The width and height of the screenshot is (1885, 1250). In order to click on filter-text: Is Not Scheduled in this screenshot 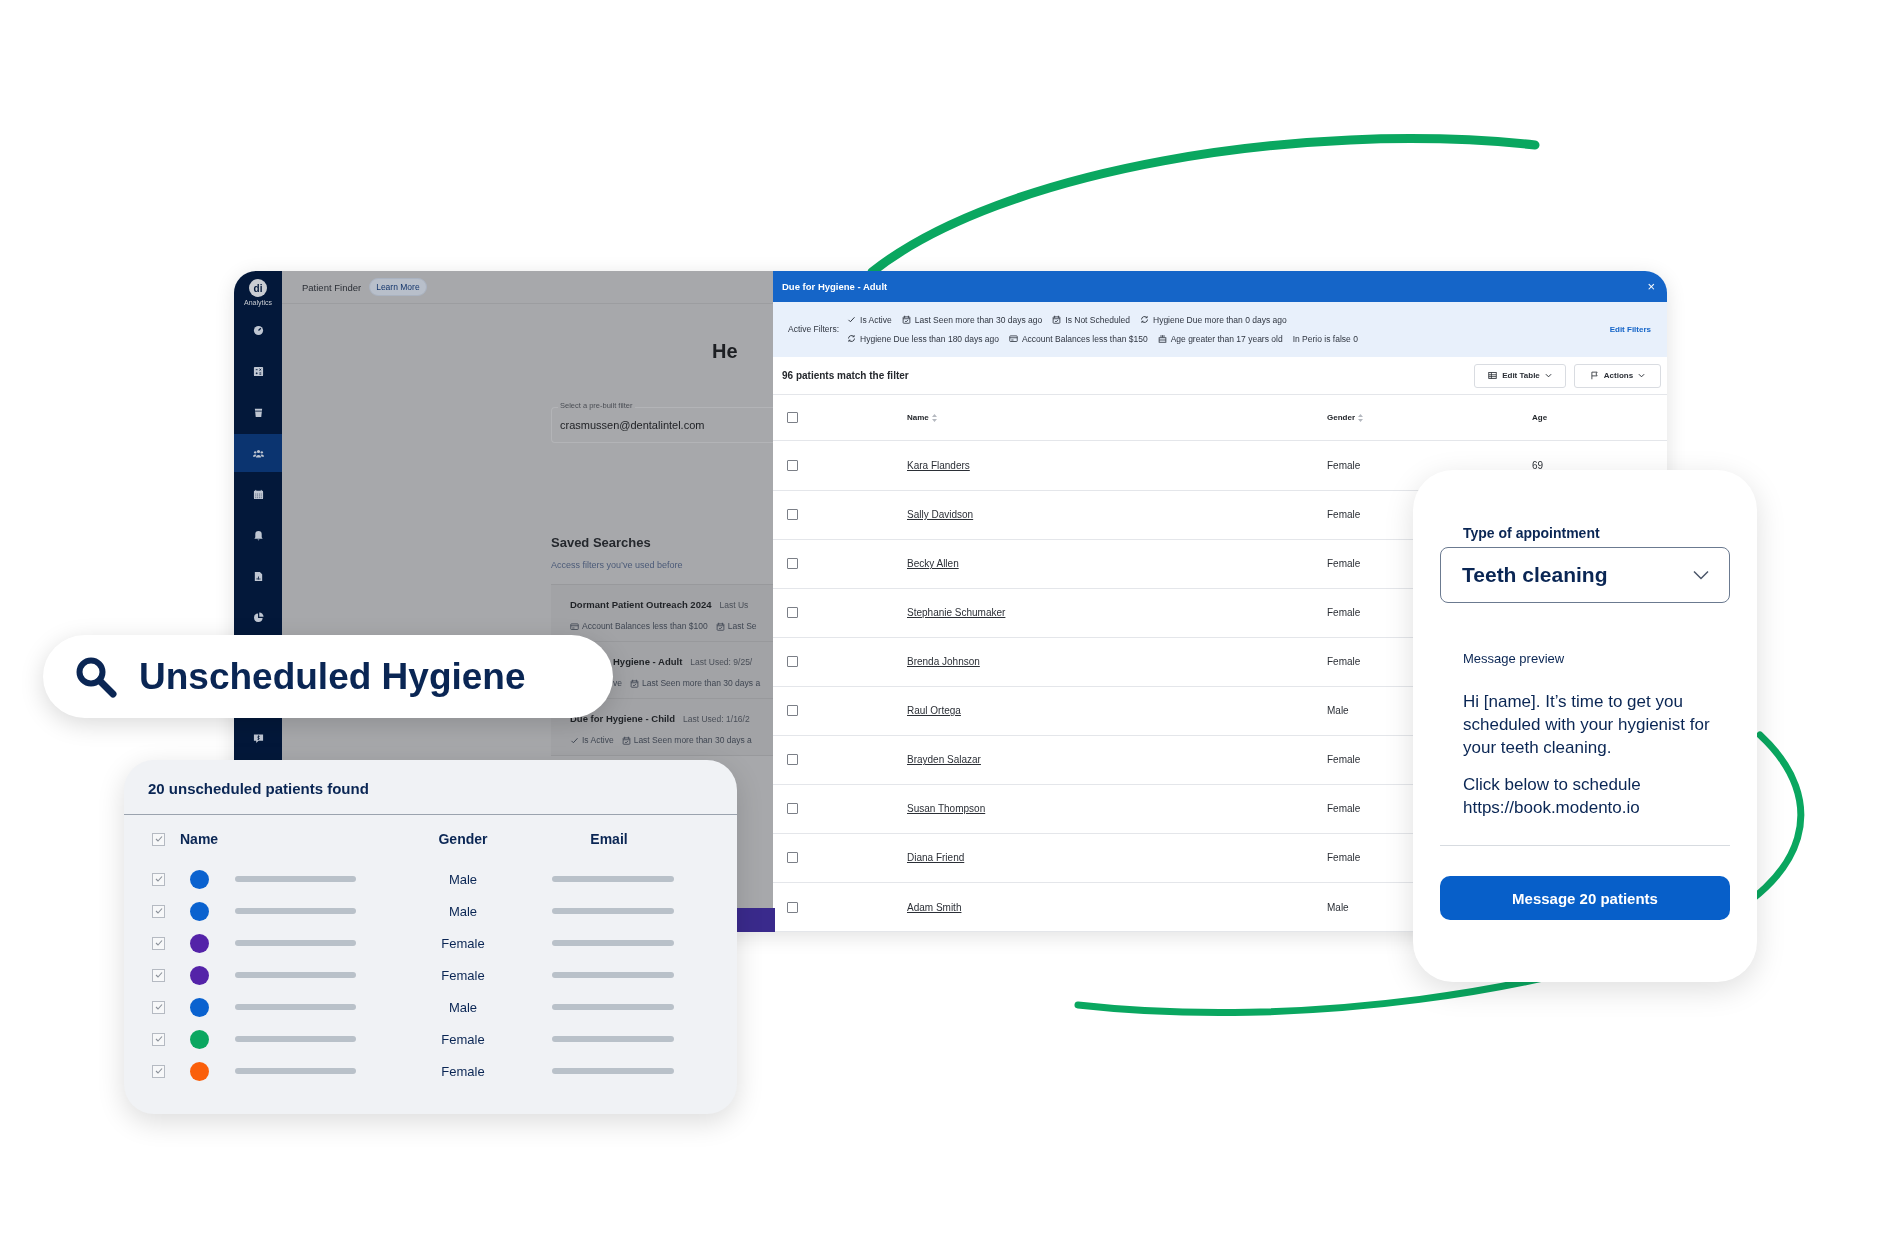, I will do `click(1097, 319)`.